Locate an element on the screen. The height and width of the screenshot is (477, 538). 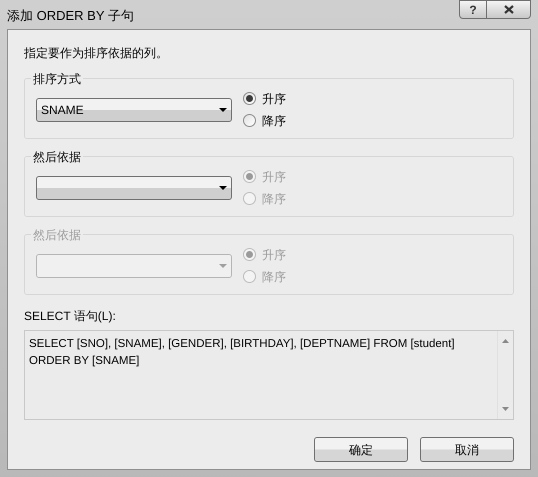
dropdown: SNAME is located at coordinates (134, 110).